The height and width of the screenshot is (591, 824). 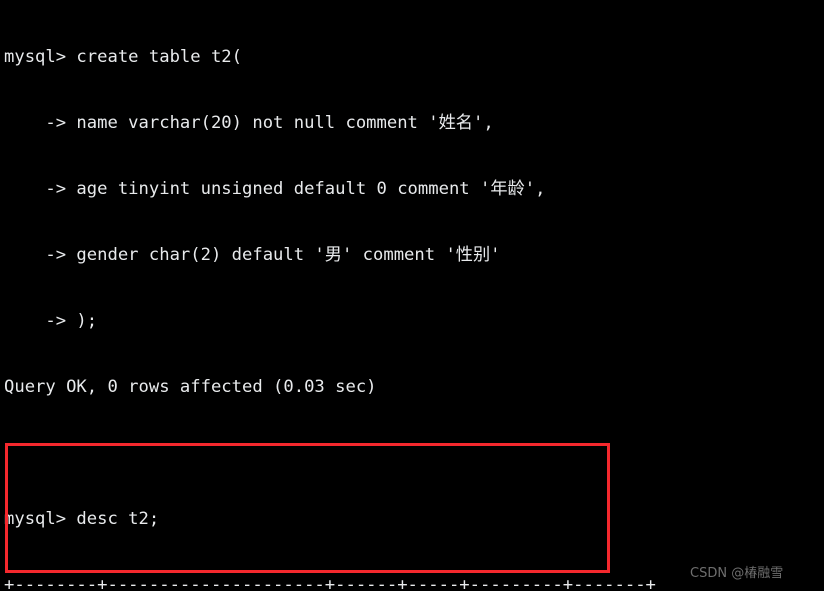 I want to click on terminal-line: mysql> desc t2;, so click(x=82, y=519).